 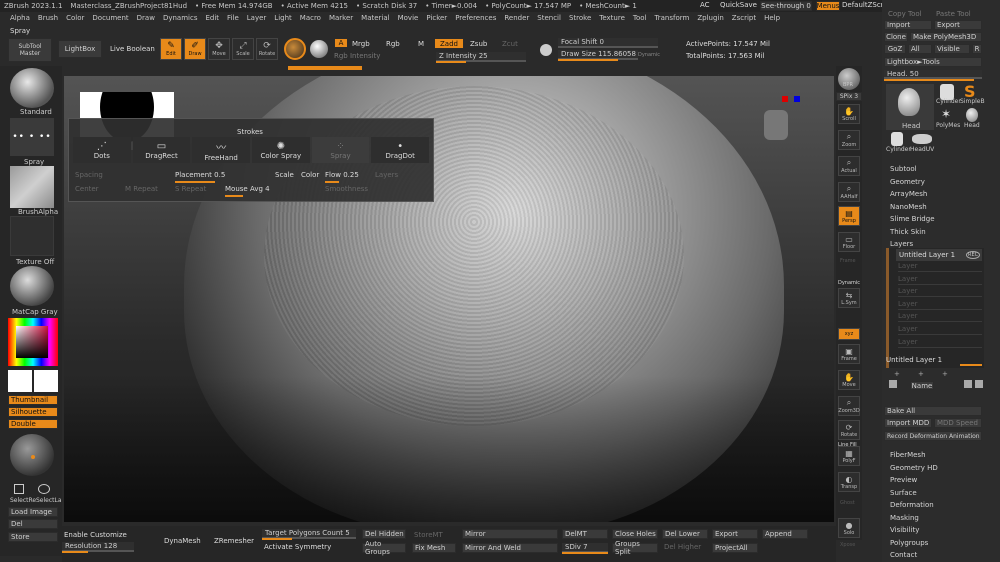 I want to click on standard-brush-thumb, so click(x=32, y=88).